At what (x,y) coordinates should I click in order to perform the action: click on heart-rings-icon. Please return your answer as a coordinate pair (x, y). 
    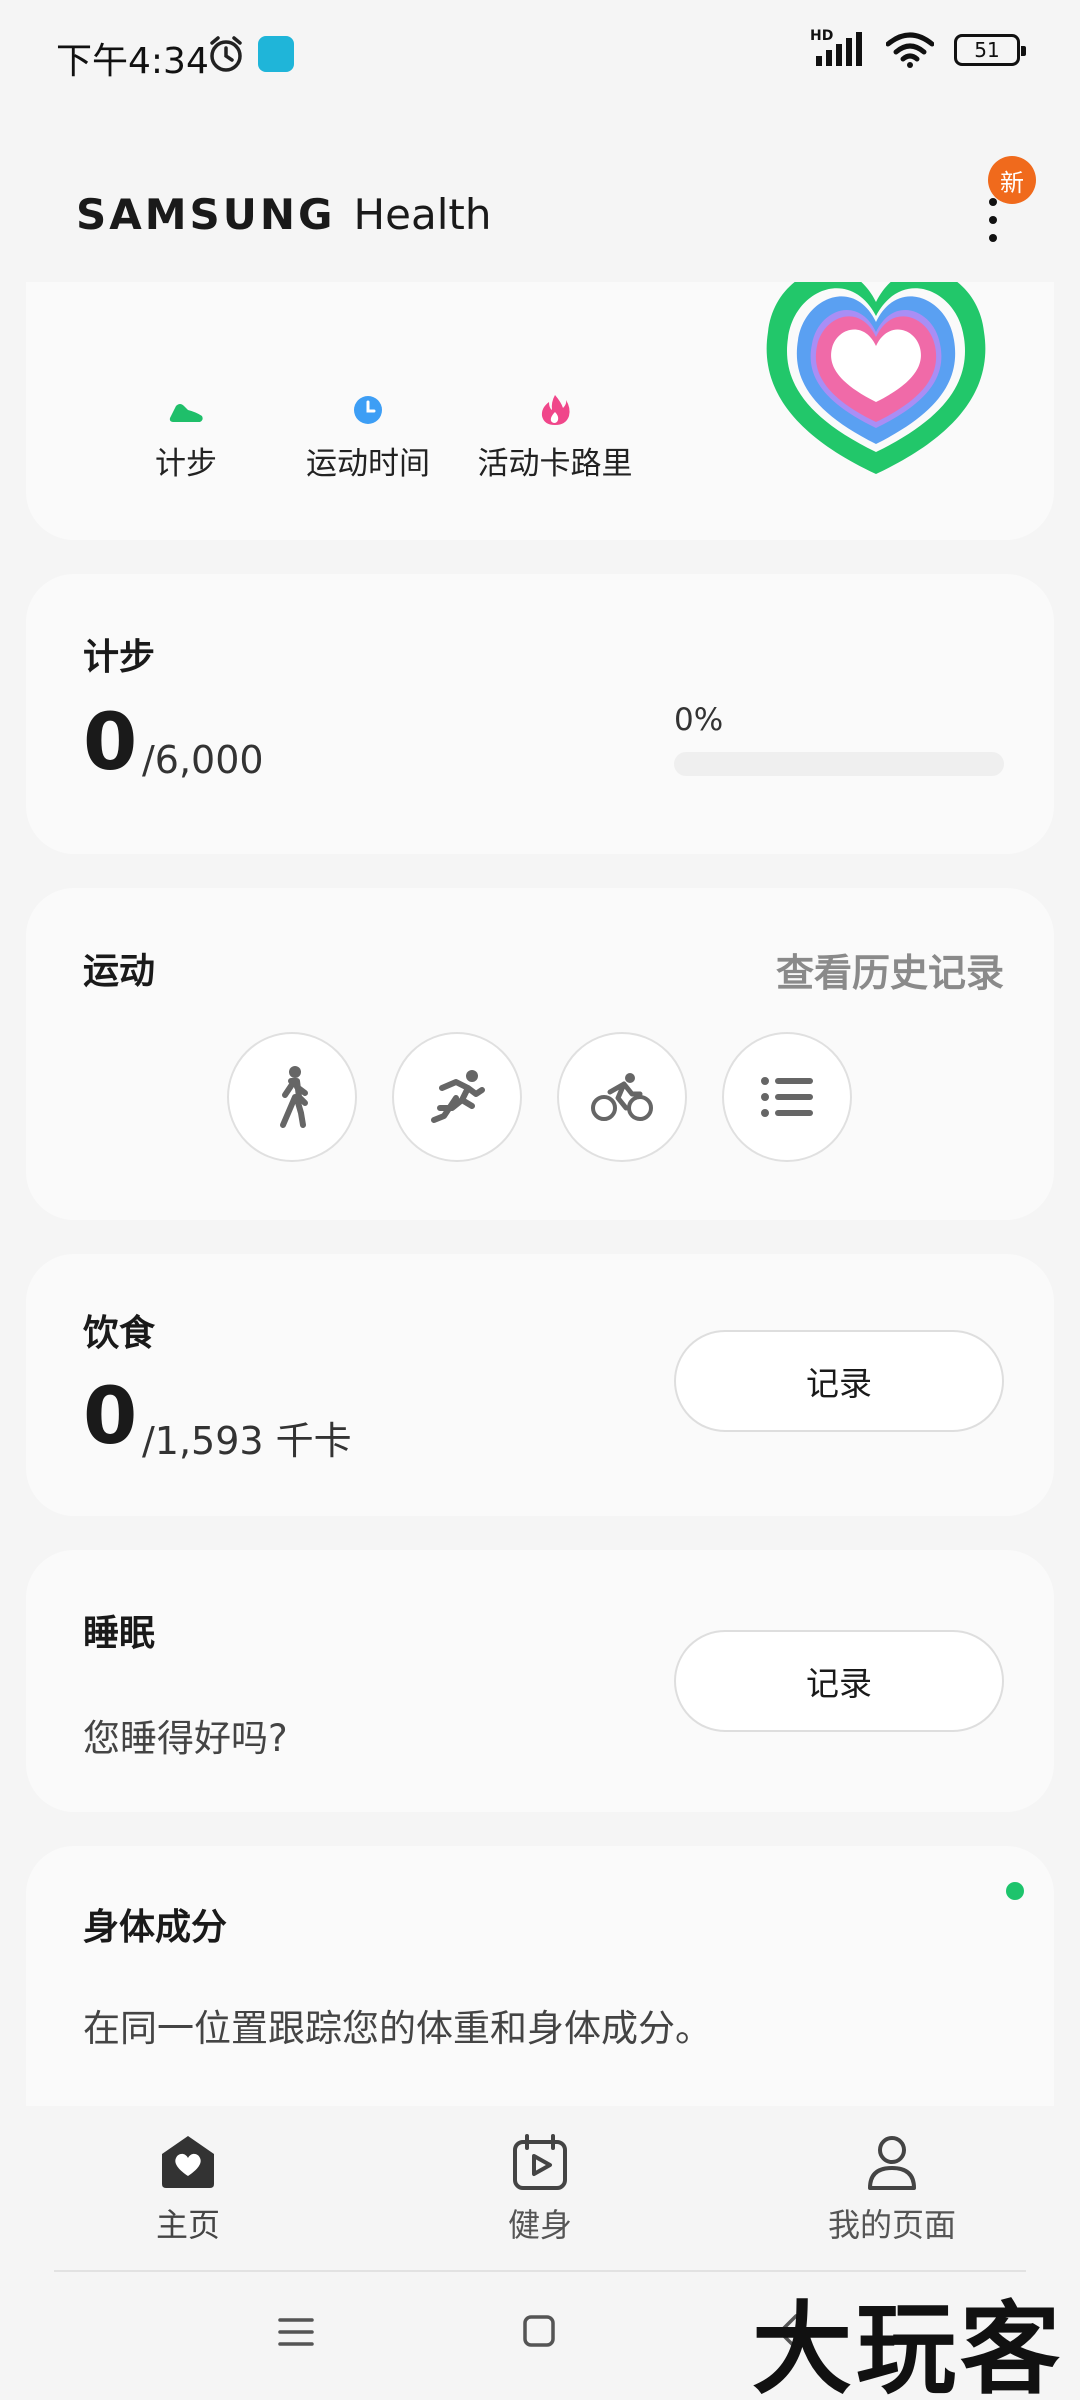
    Looking at the image, I should click on (876, 378).